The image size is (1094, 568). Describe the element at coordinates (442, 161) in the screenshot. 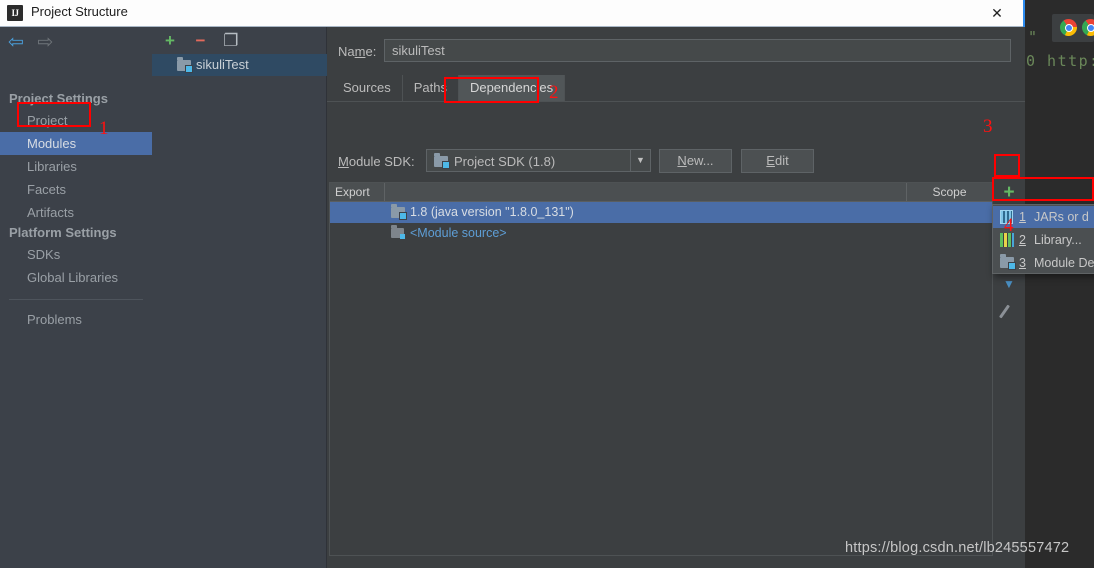

I see `sdk-folder-icon` at that location.